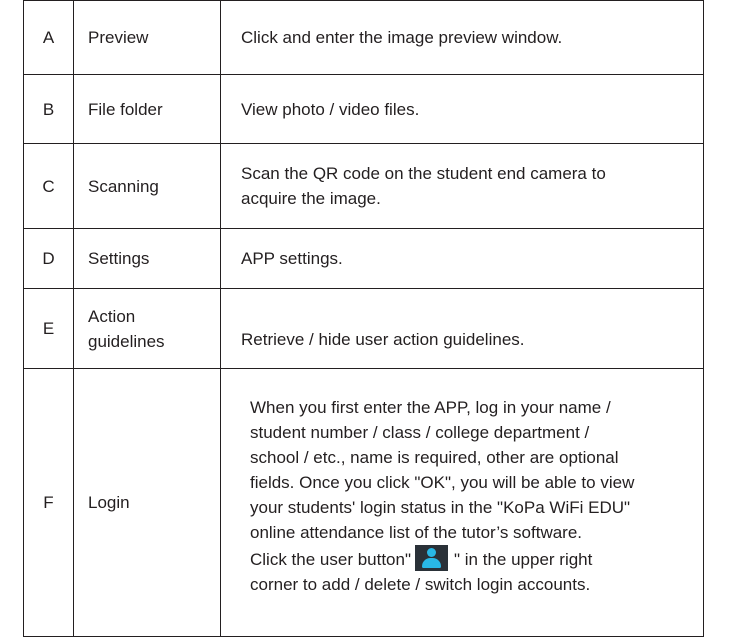  I want to click on table-row: D Settings APP settings., so click(363, 258).